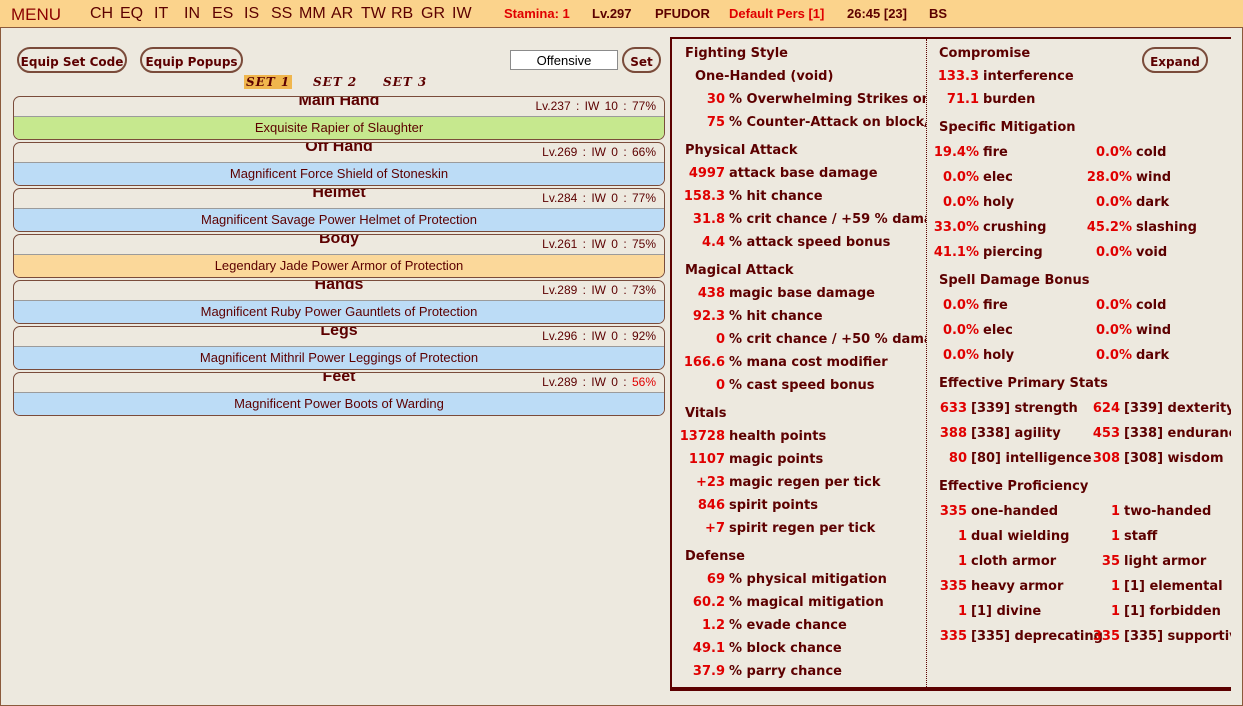  What do you see at coordinates (785, 648) in the screenshot?
I see `stat-label: % block chance` at bounding box center [785, 648].